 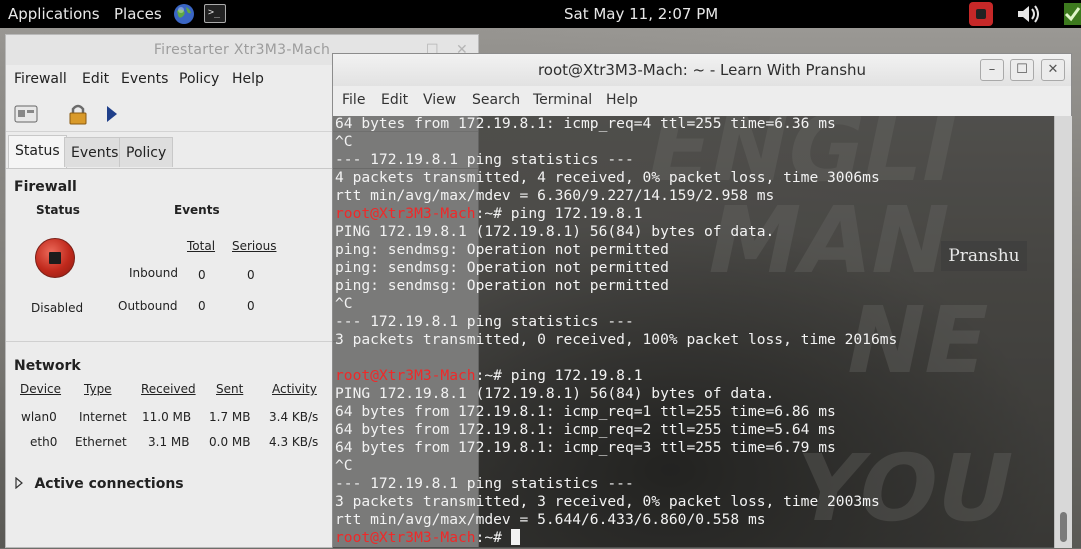 What do you see at coordinates (1053, 70) in the screenshot?
I see `close-icon: ✕` at bounding box center [1053, 70].